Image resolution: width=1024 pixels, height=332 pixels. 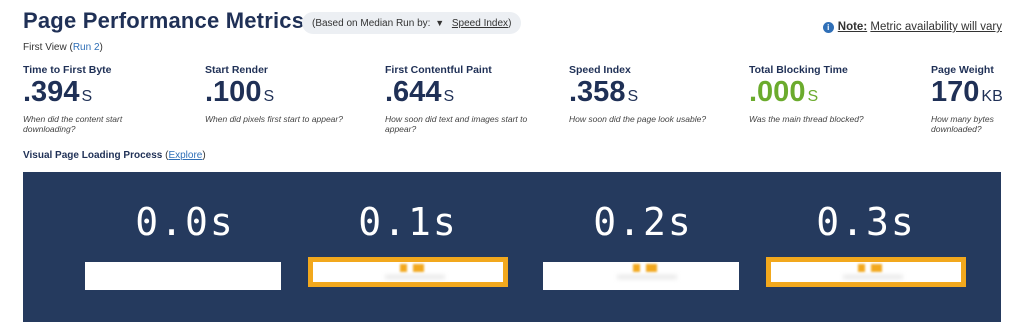 I want to click on metric-number: 170, so click(x=955, y=92).